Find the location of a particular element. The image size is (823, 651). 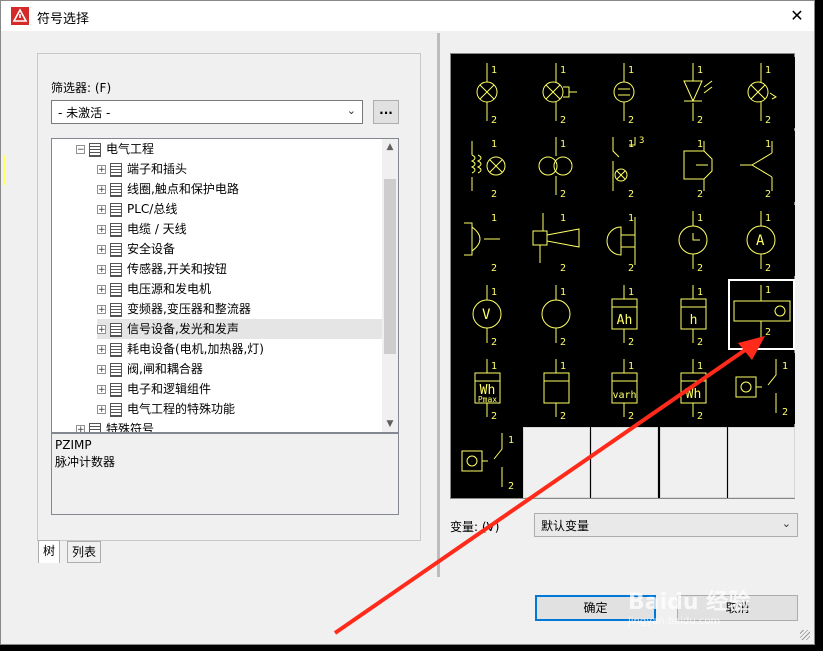

annotation-arrow-head is located at coordinates (751, 348).